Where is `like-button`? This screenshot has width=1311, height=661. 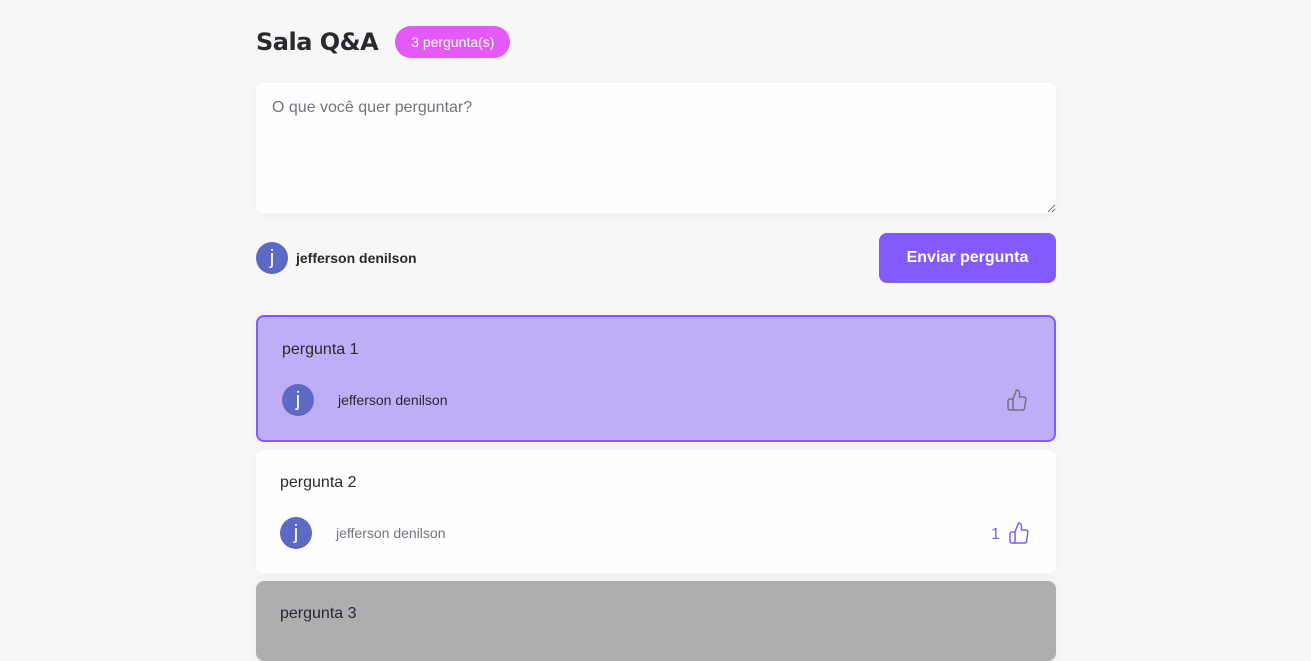
like-button is located at coordinates (1014, 400).